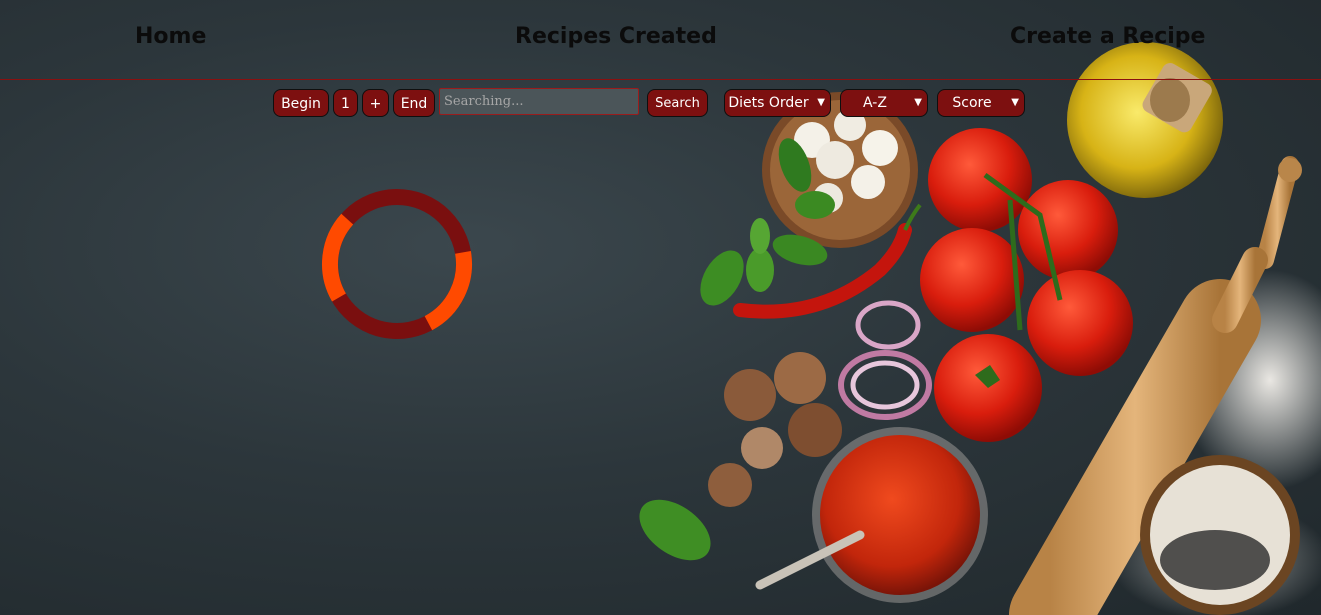 This screenshot has width=1321, height=615. Describe the element at coordinates (414, 103) in the screenshot. I see `pagination-end-button: End` at that location.